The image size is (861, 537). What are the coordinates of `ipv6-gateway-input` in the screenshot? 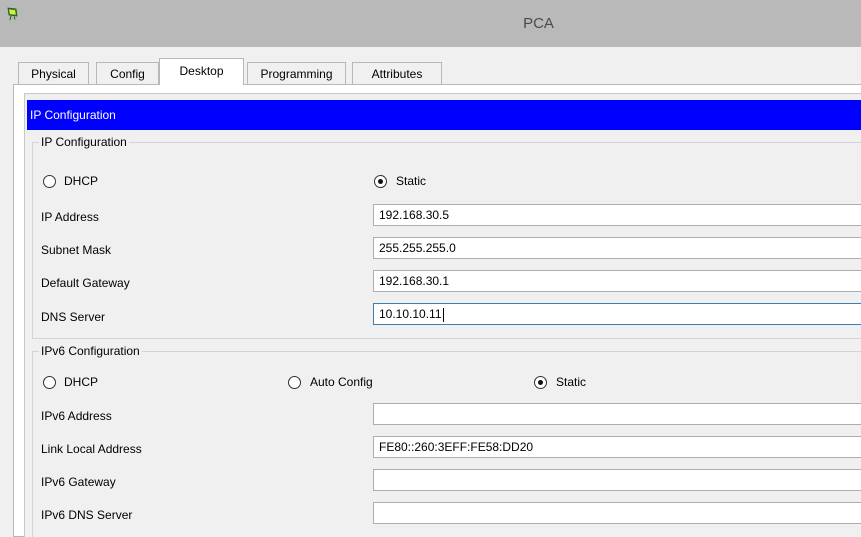 It's located at (617, 480).